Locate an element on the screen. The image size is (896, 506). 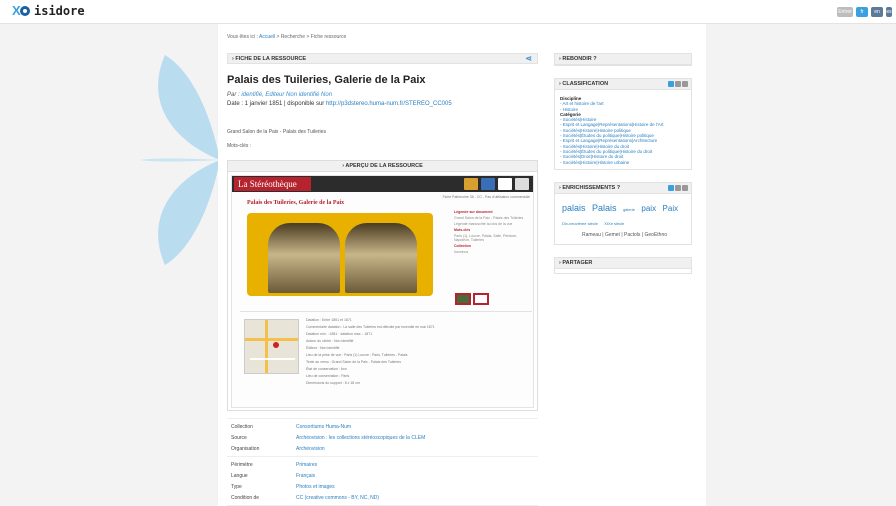
topbar-button-1: fr is located at coordinates (862, 12).